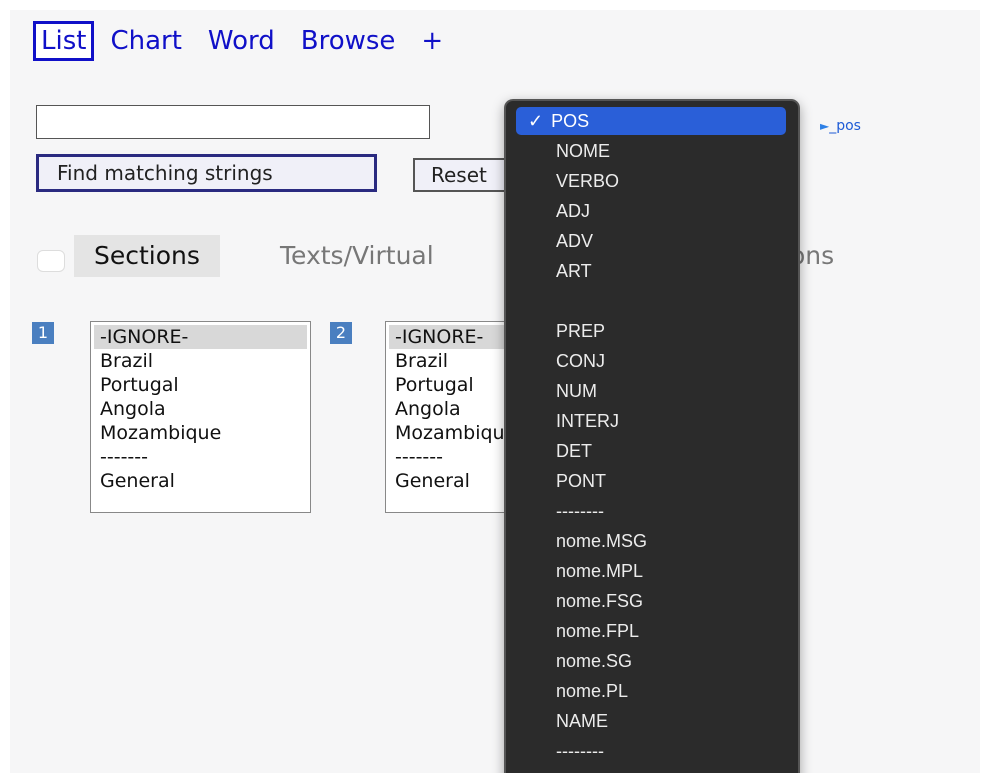 The height and width of the screenshot is (773, 990). What do you see at coordinates (651, 631) in the screenshot?
I see `dropdown-option: nome.FPL` at bounding box center [651, 631].